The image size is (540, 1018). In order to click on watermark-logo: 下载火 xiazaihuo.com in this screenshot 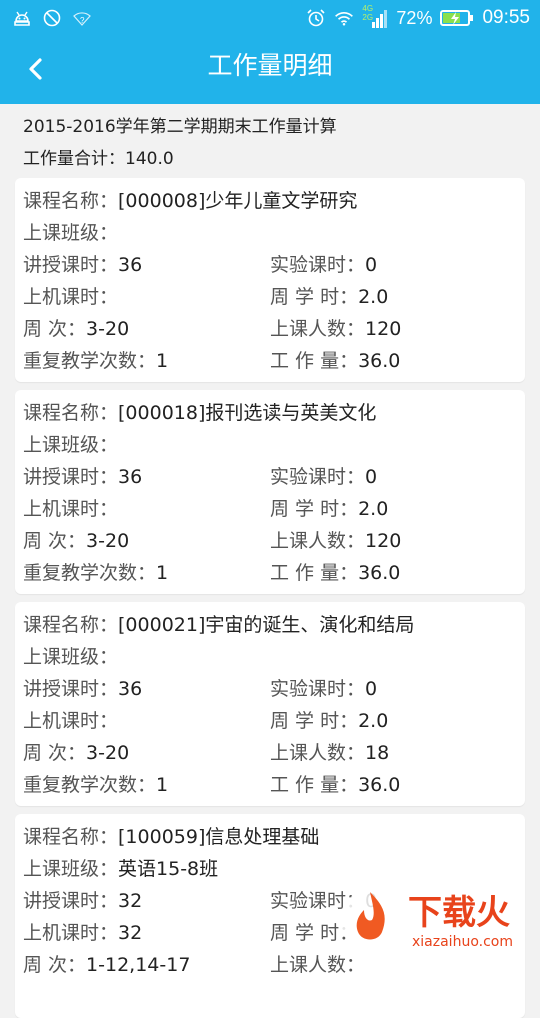, I will do `click(435, 920)`.